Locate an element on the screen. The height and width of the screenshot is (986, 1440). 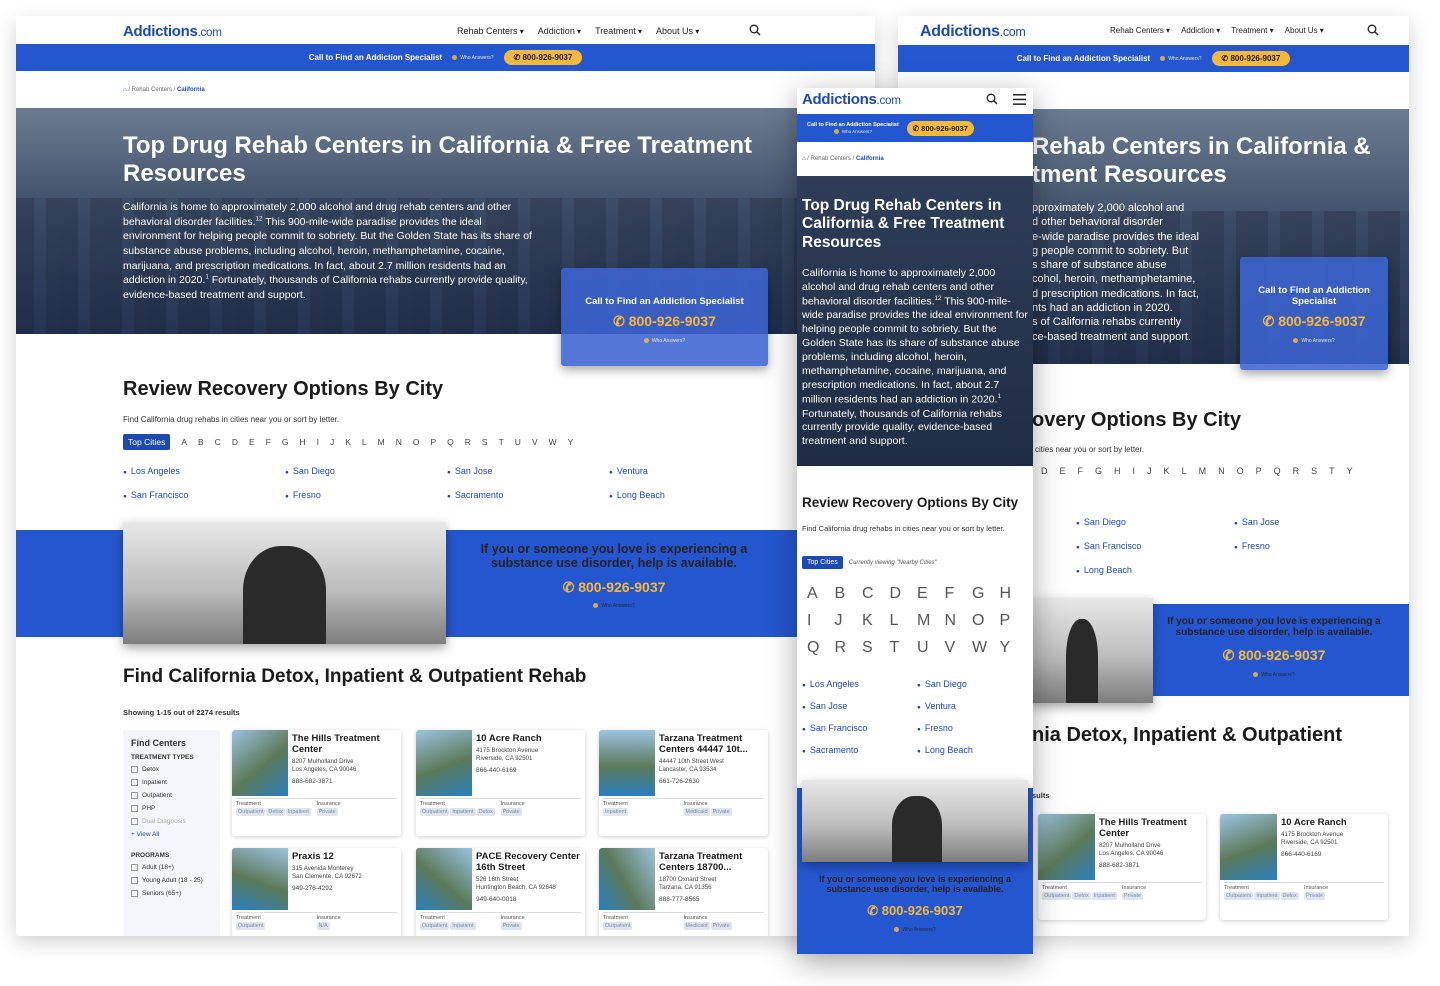
help-phone-tablet: ✆ 800-926-9037 is located at coordinates (1274, 655).